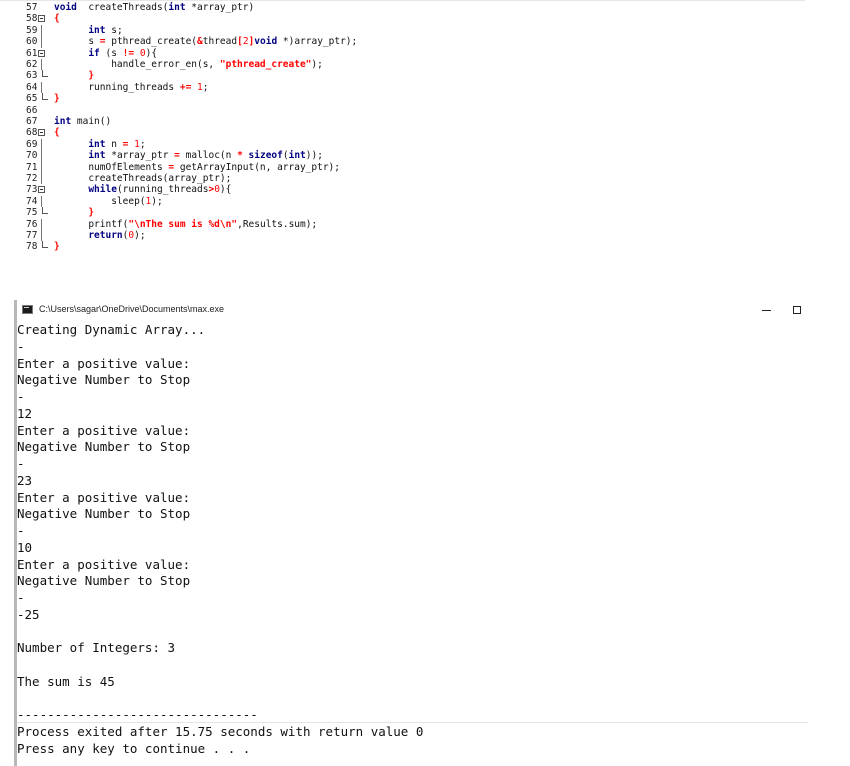 The image size is (850, 766). What do you see at coordinates (185, 87) in the screenshot?
I see `code-token-op: +=` at bounding box center [185, 87].